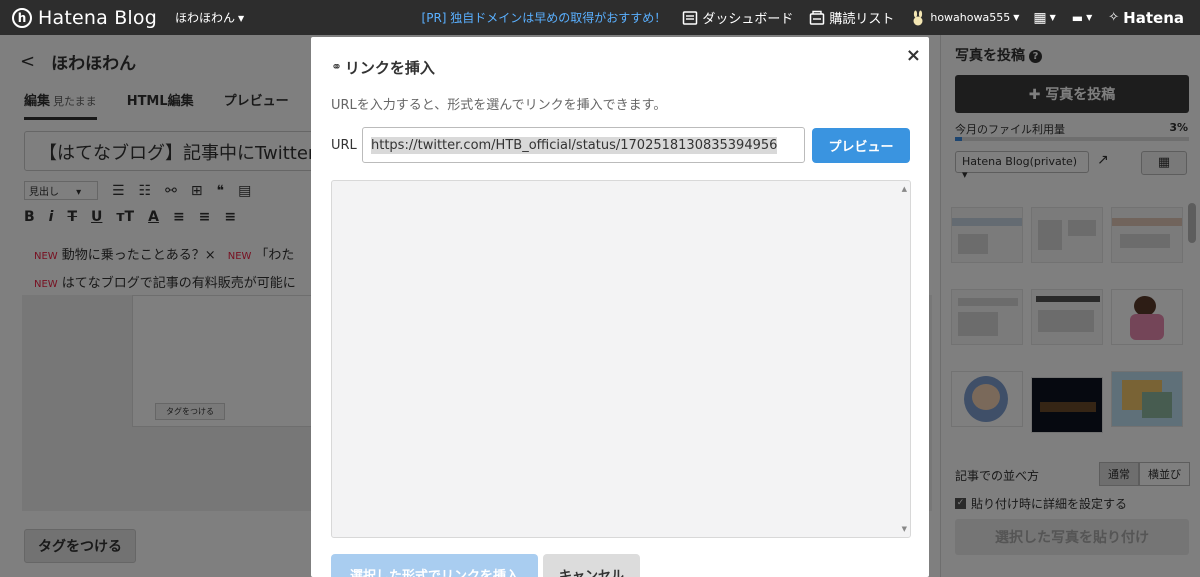 This screenshot has width=1200, height=577. I want to click on subscriptions-link: 購読リスト, so click(851, 17).